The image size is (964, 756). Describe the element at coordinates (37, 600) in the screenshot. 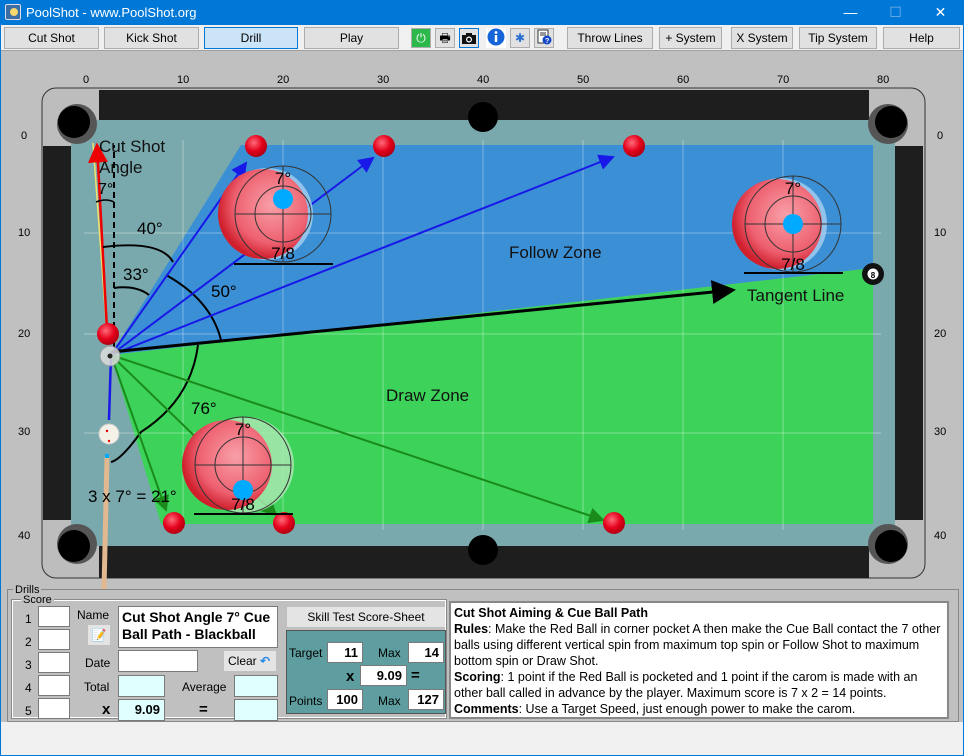

I see `score-group-label: Score` at that location.